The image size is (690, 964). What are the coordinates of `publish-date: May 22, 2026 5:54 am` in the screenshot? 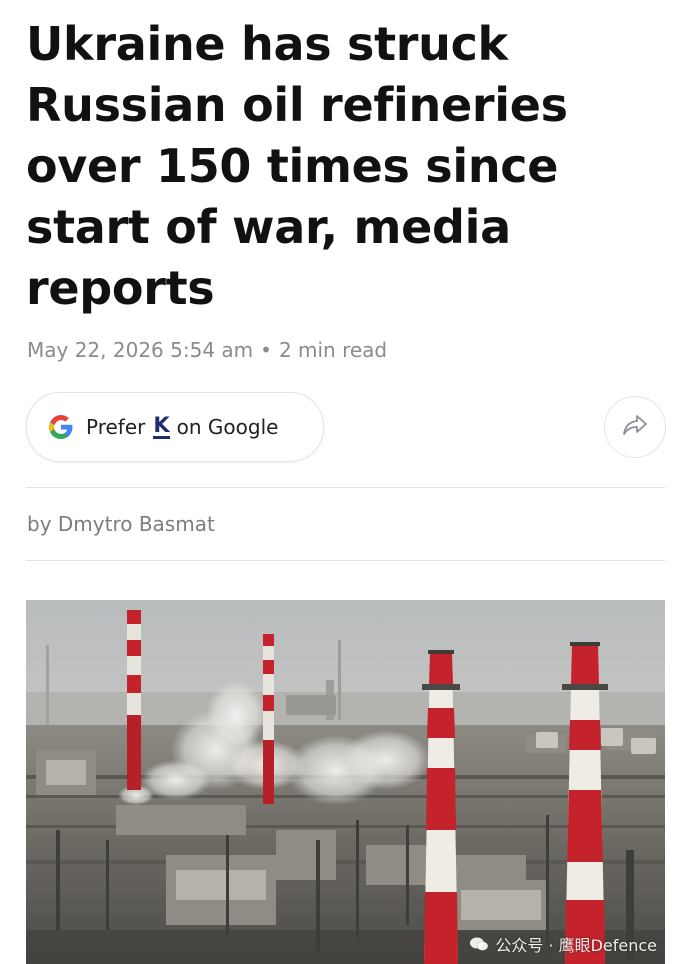 It's located at (140, 350).